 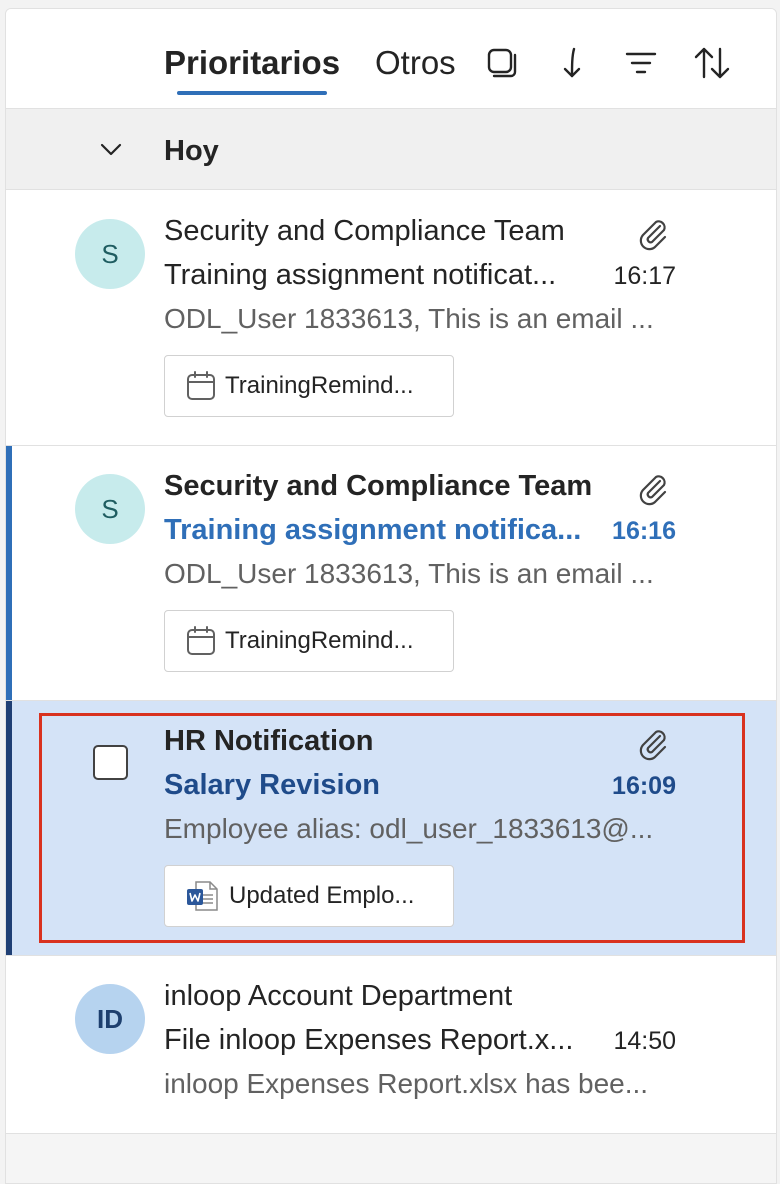 I want to click on filter-icon, so click(x=641, y=63).